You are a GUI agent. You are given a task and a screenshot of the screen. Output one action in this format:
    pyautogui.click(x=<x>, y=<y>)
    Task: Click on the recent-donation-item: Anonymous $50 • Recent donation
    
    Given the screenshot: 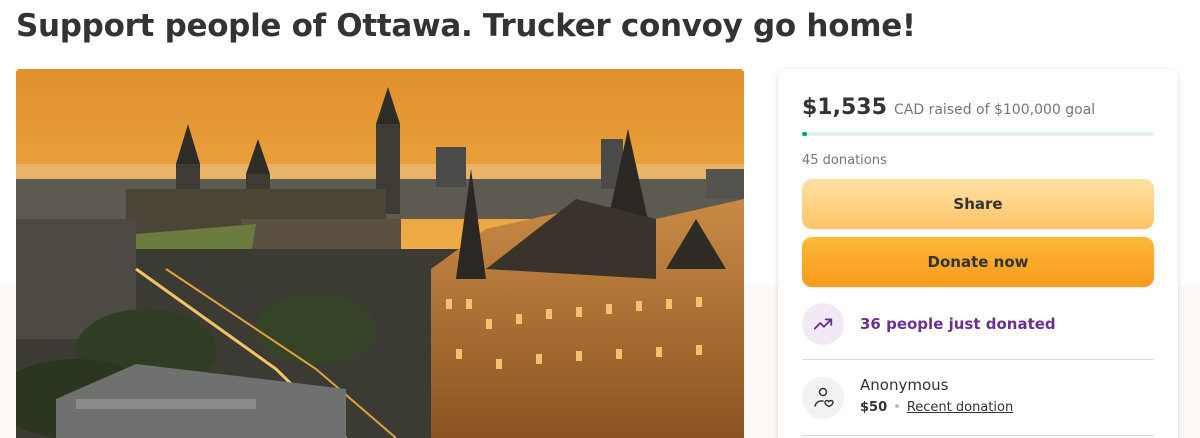 What is the action you would take?
    pyautogui.click(x=907, y=397)
    